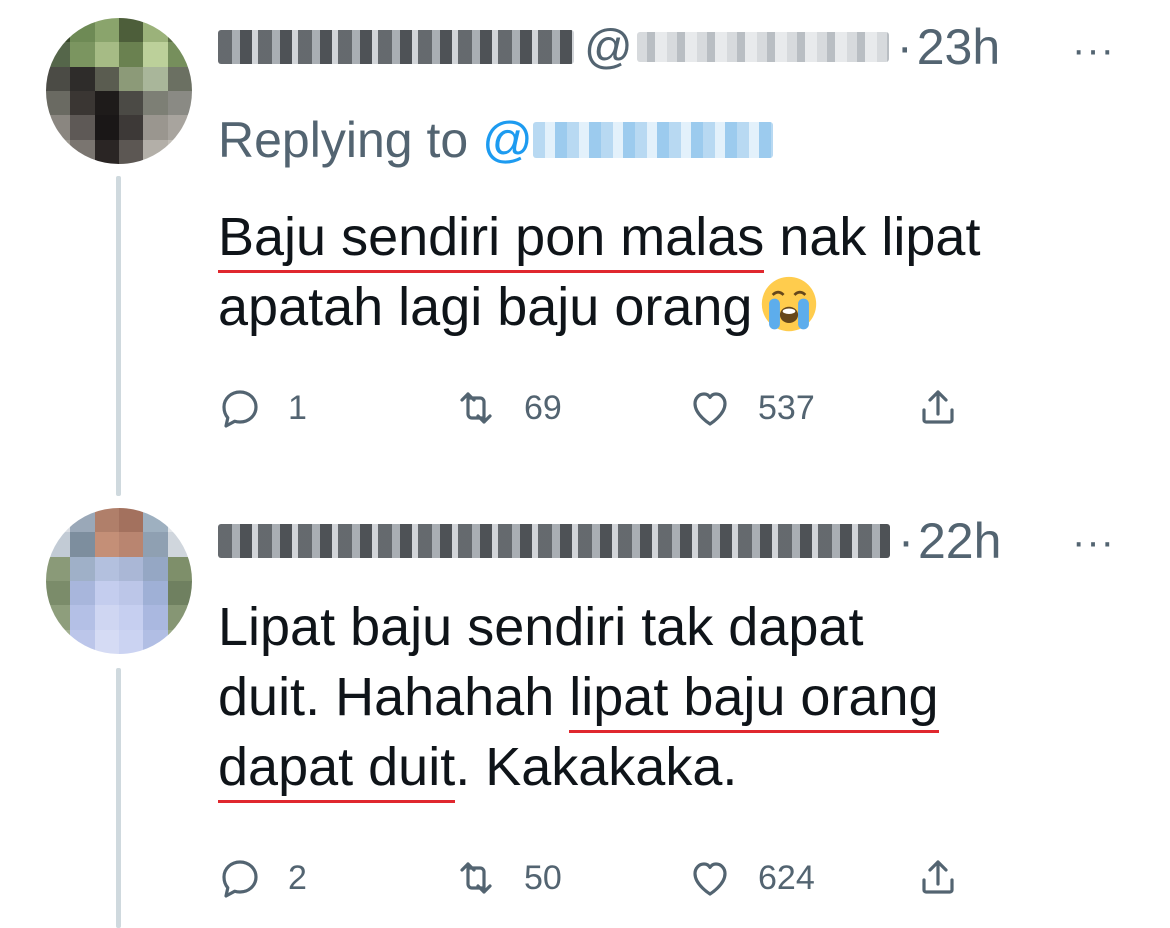  I want to click on tweet-line-2: duit. Hahahah lipat baju orang, so click(578, 697).